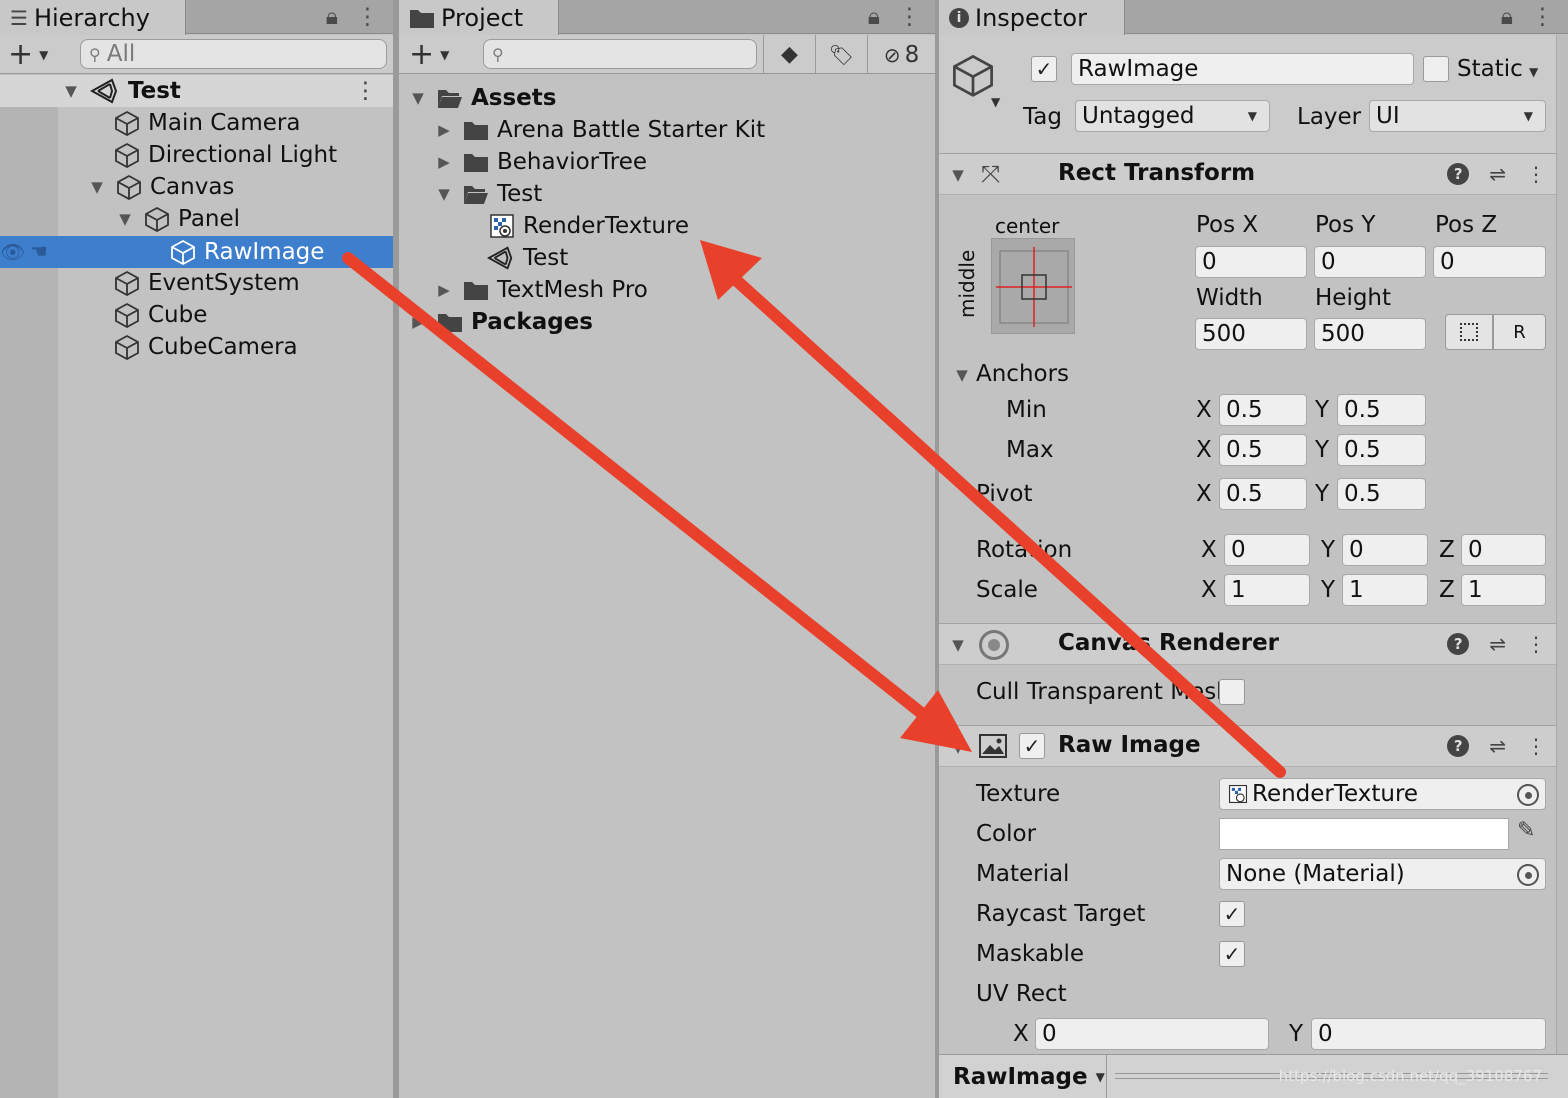  Describe the element at coordinates (1242, 69) in the screenshot. I see `object-name-input: RawImage` at that location.